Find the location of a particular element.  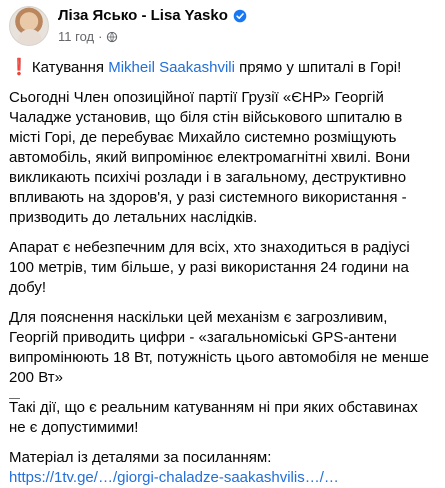

globe-icon is located at coordinates (112, 36).